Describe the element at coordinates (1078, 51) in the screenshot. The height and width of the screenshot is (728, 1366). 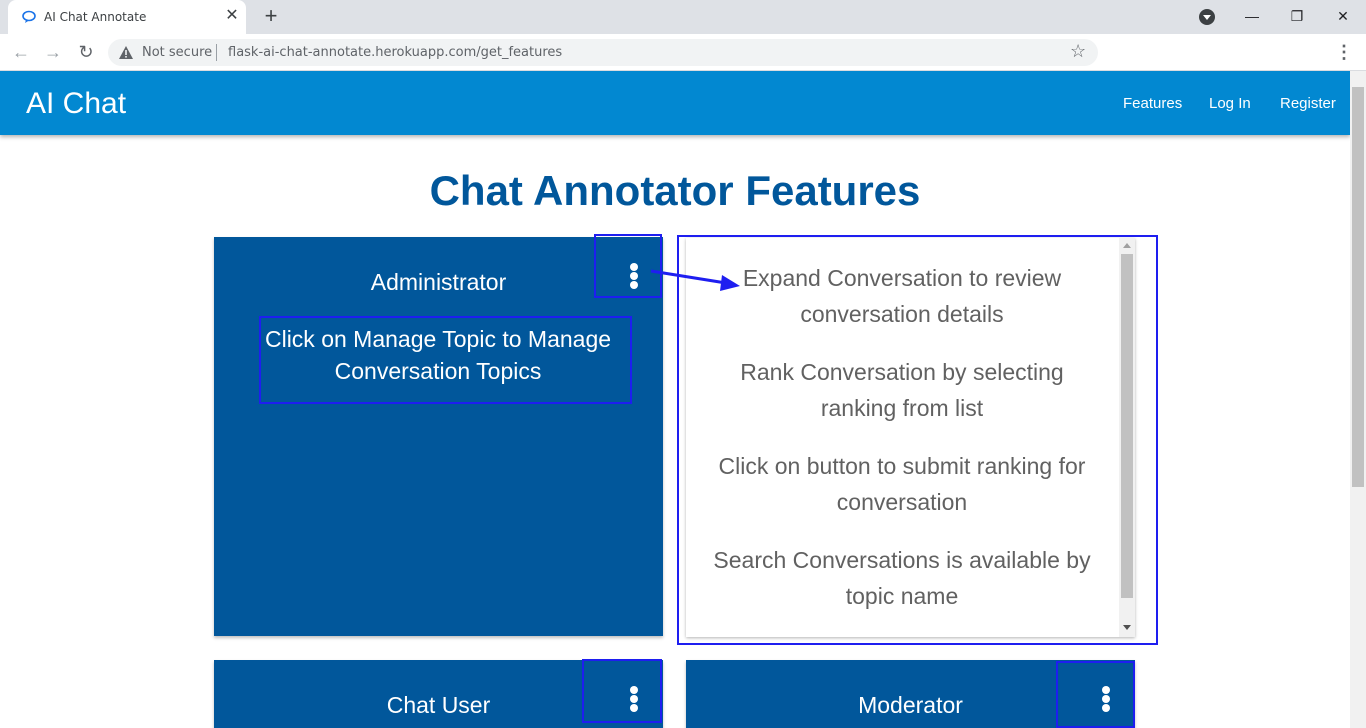
I see `bookmark-star-icon: ☆` at that location.